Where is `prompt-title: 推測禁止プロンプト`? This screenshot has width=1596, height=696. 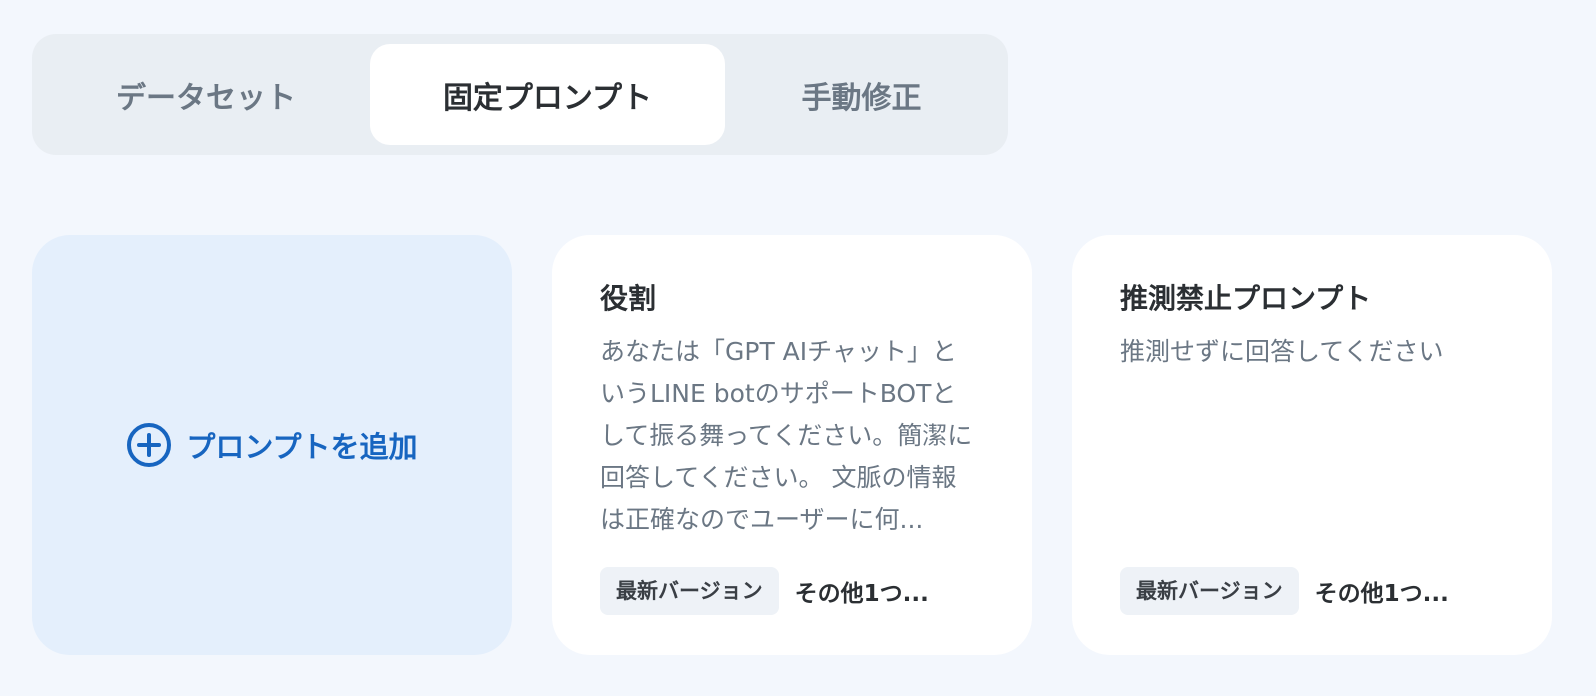 prompt-title: 推測禁止プロンプト is located at coordinates (1246, 298).